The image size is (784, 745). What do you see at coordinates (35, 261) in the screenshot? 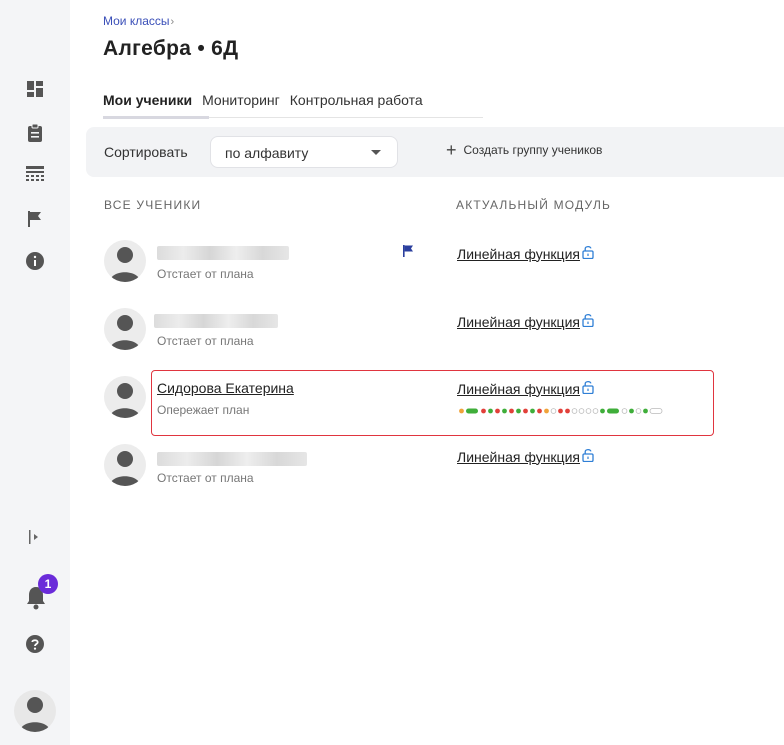
I see `info-icon` at bounding box center [35, 261].